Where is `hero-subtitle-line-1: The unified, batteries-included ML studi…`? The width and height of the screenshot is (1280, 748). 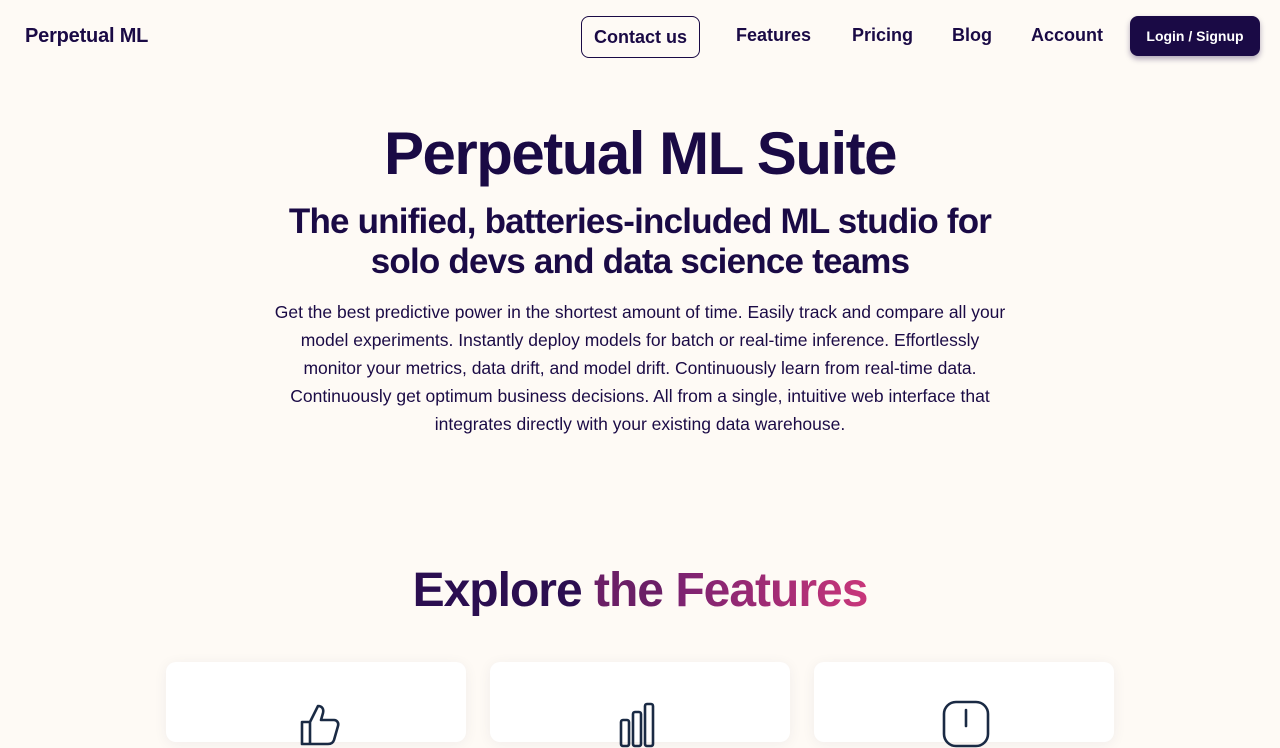
hero-subtitle-line-1: The unified, batteries-included ML studi… is located at coordinates (640, 221).